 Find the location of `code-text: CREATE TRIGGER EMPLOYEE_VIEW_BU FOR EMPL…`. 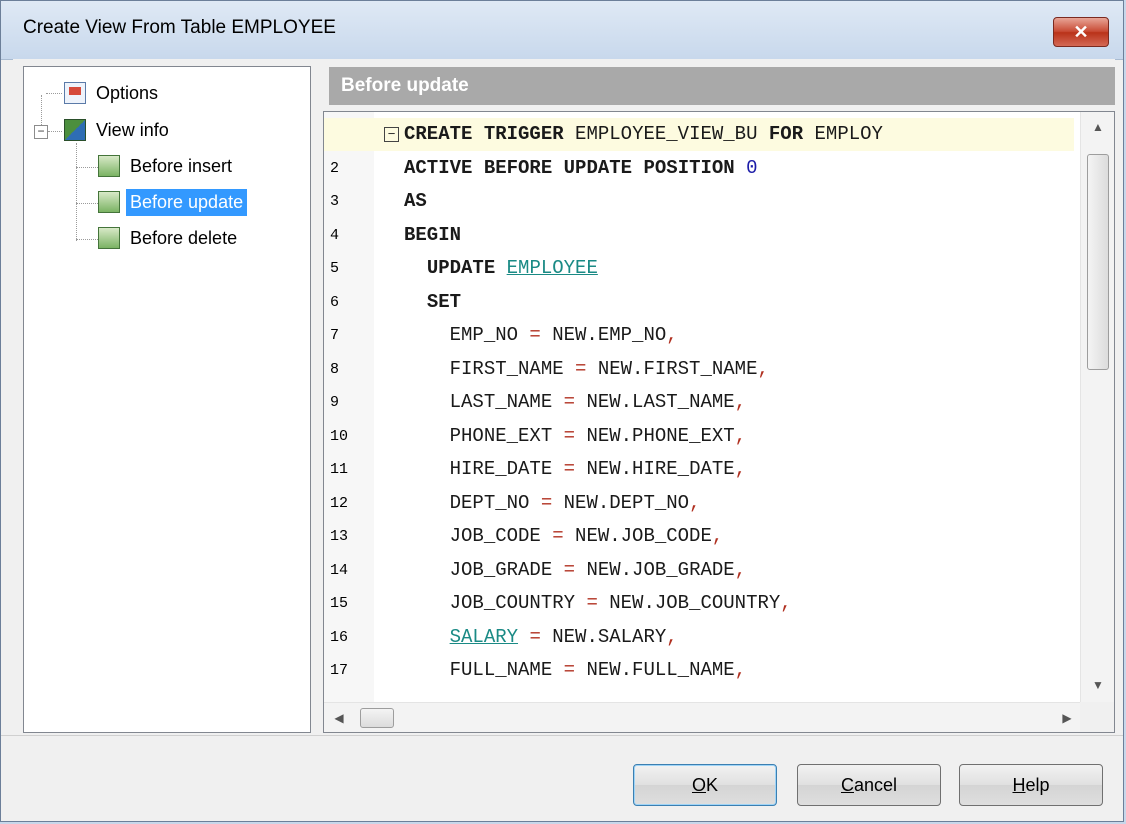

code-text: CREATE TRIGGER EMPLOYEE_VIEW_BU FOR EMPL… is located at coordinates (643, 134).